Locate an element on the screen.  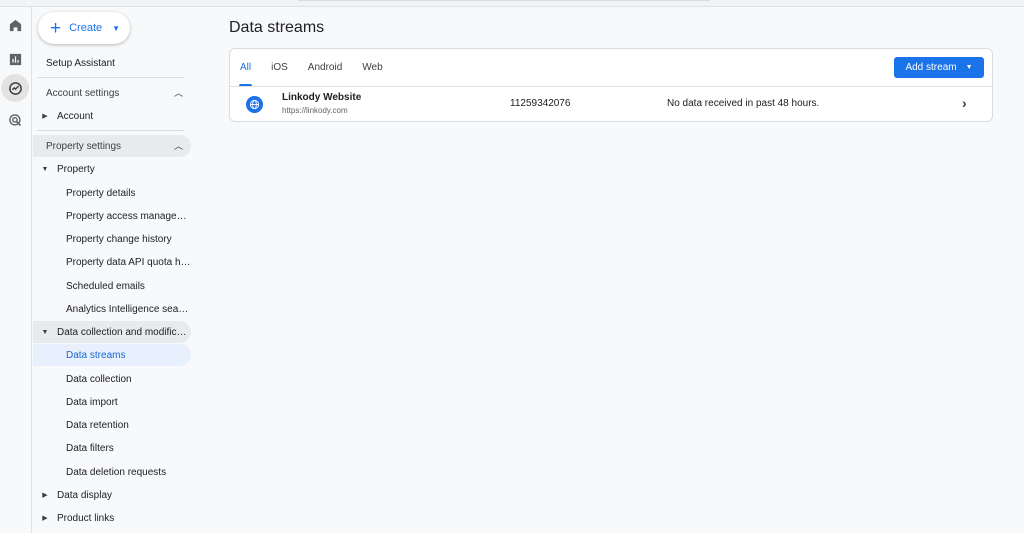
sidebar-item-data-deletion-requests: Data deletion requests is located at coordinates (112, 472).